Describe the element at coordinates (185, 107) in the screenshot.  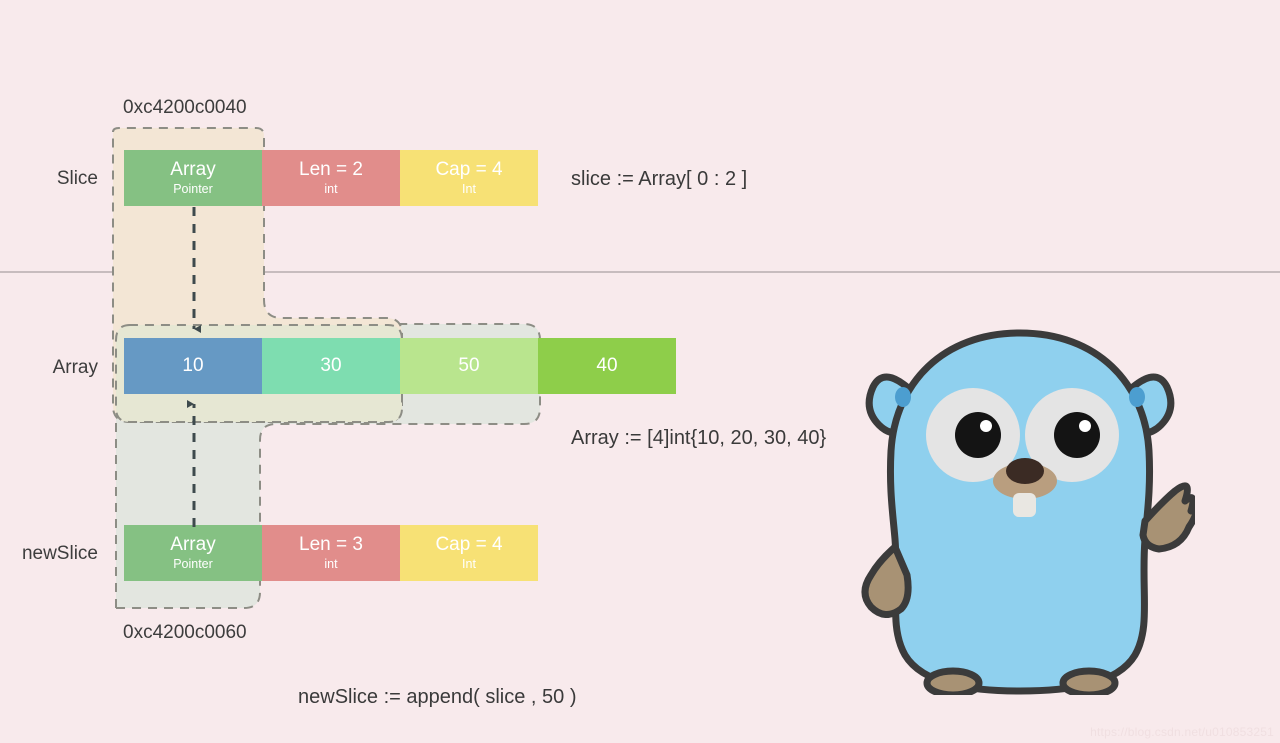
I see `slice-address-label: 0xc4200c0040` at that location.